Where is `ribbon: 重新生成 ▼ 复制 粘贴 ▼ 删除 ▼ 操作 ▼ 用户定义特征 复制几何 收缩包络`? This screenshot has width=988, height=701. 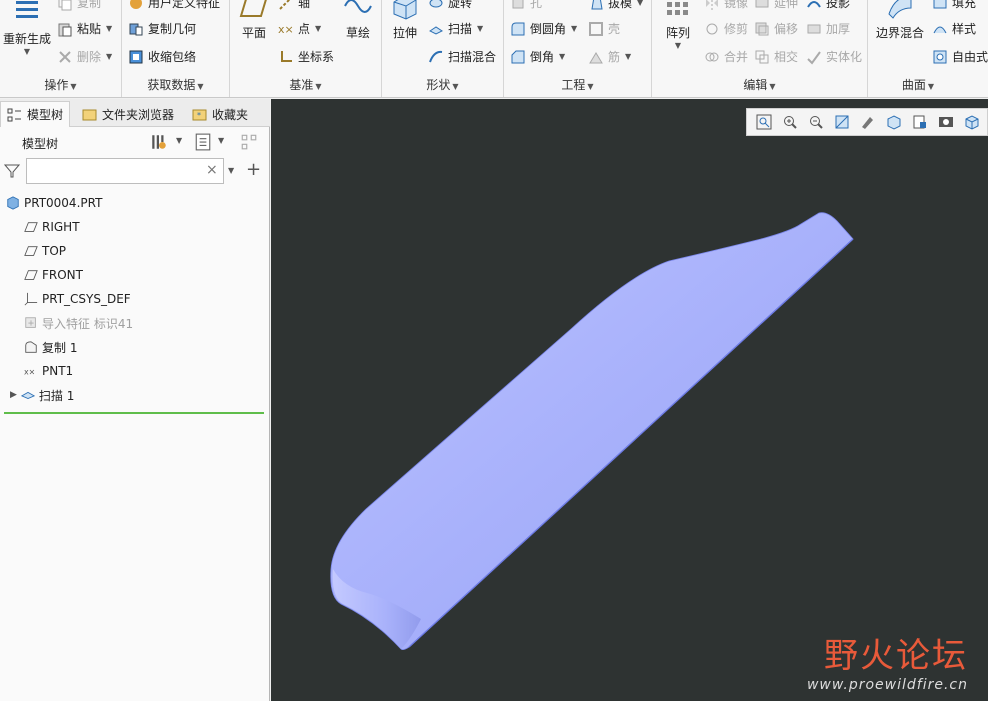
ribbon: 重新生成 ▼ 复制 粘贴 ▼ 删除 ▼ 操作 ▼ 用户定义特征 复制几何 收缩包络 is located at coordinates (494, 49).